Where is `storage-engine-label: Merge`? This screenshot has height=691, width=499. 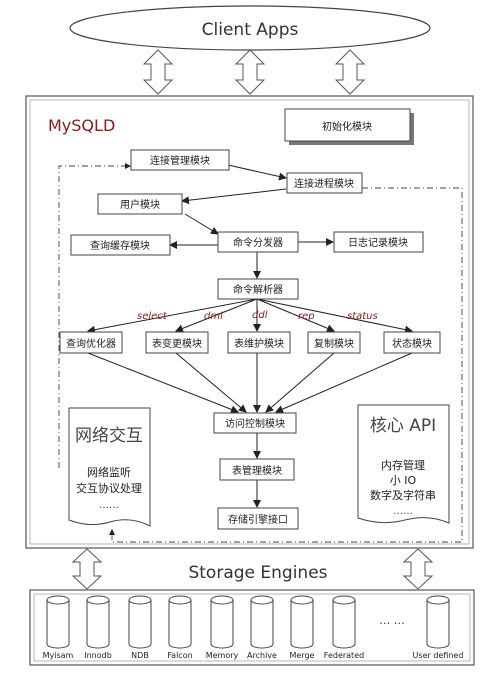
storage-engine-label: Merge is located at coordinates (302, 655).